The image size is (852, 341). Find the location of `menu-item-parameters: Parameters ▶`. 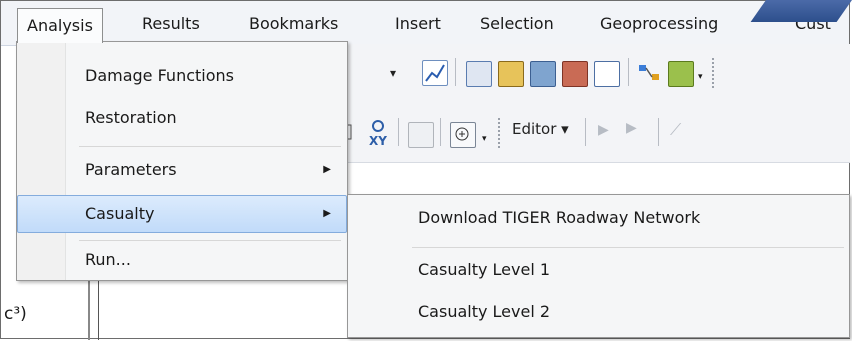

menu-item-parameters: Parameters ▶ is located at coordinates (182, 170).